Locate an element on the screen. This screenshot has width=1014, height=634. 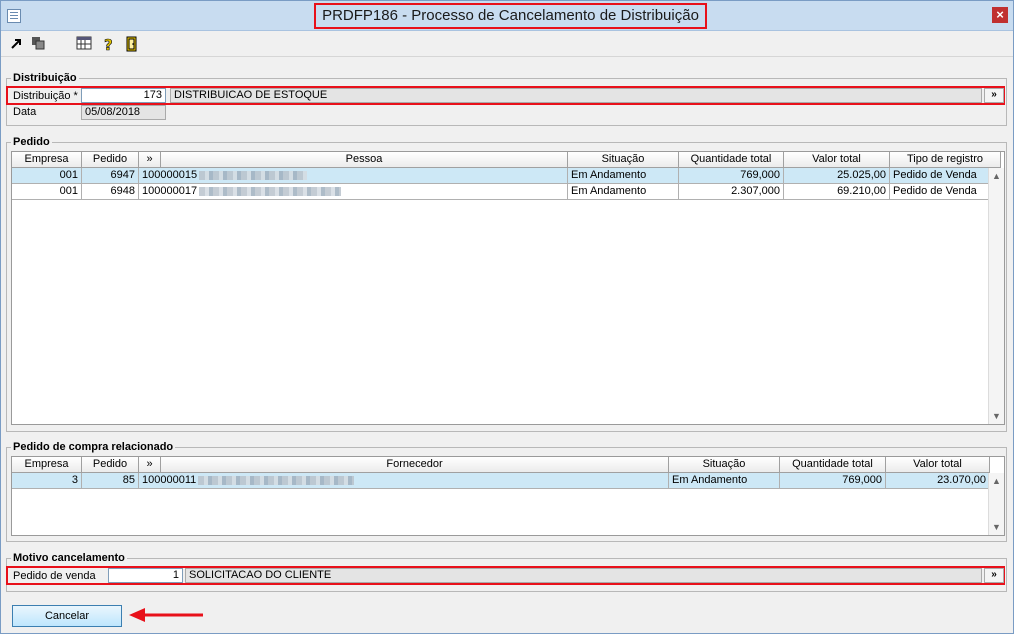
distribuicao-description: DISTRIBUICAO DE ESTOQUE is located at coordinates (576, 95).